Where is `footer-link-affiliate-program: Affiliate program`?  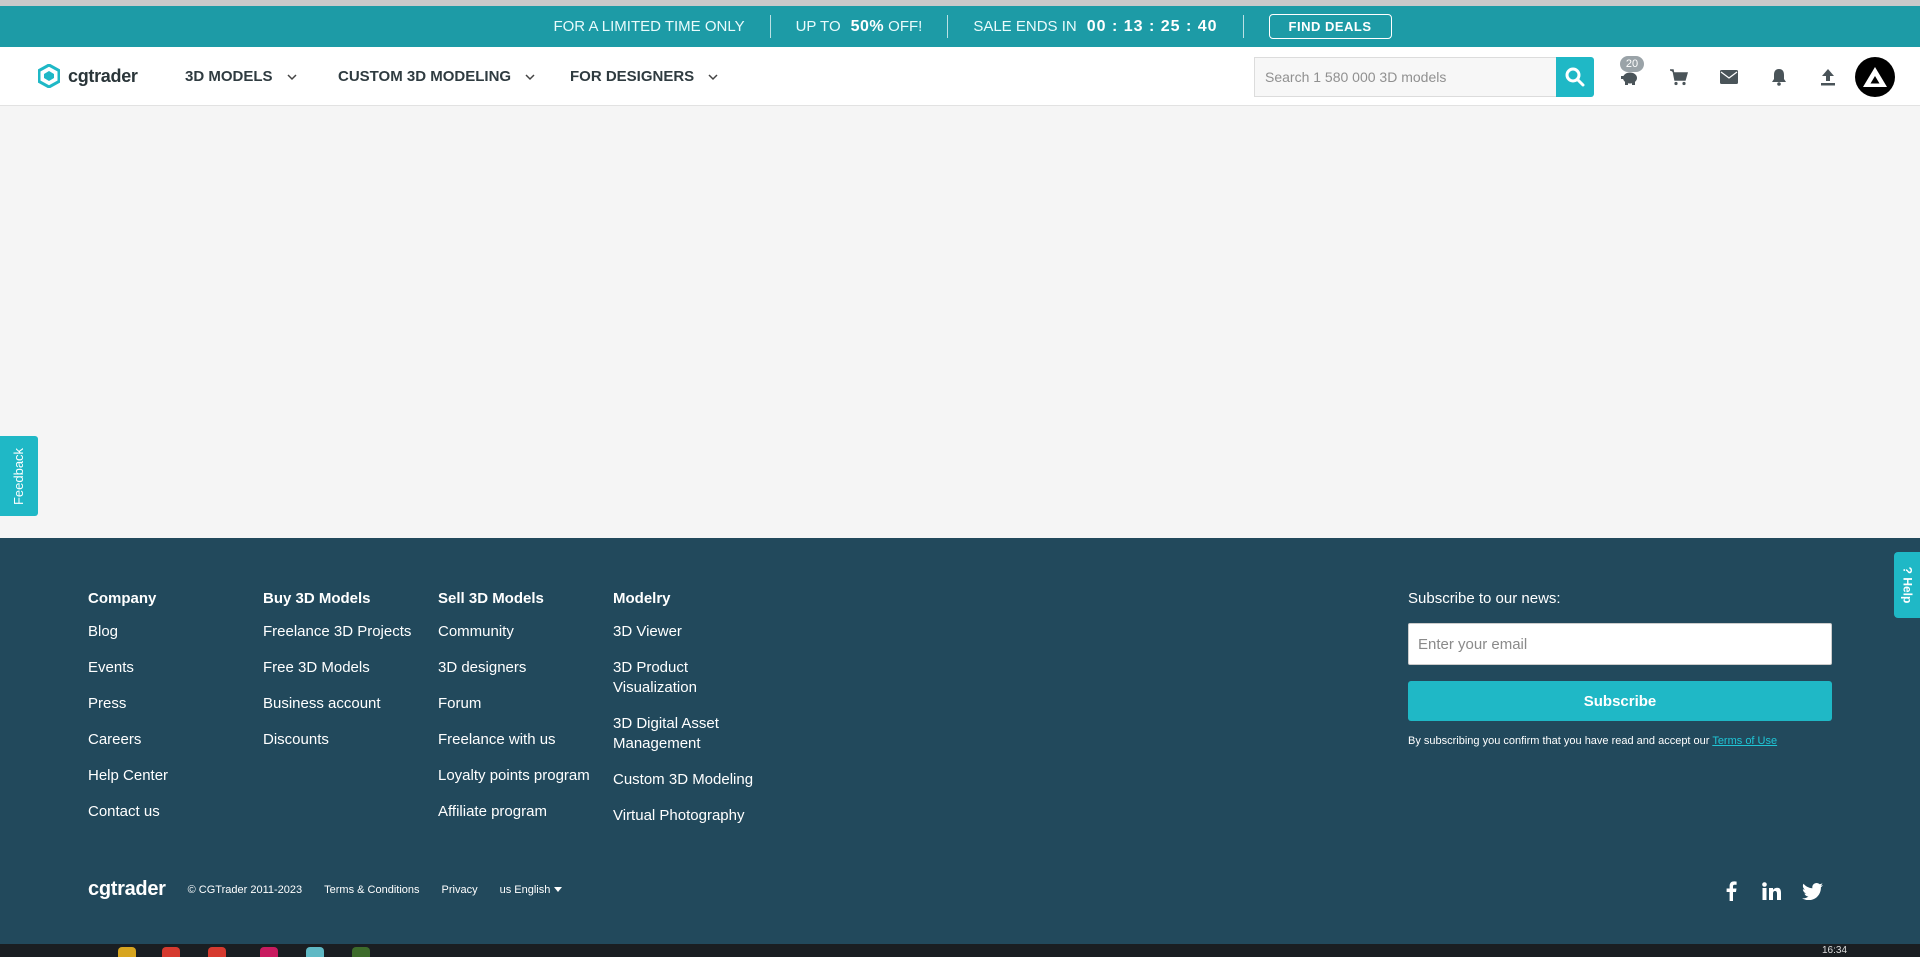 footer-link-affiliate-program: Affiliate program is located at coordinates (514, 812).